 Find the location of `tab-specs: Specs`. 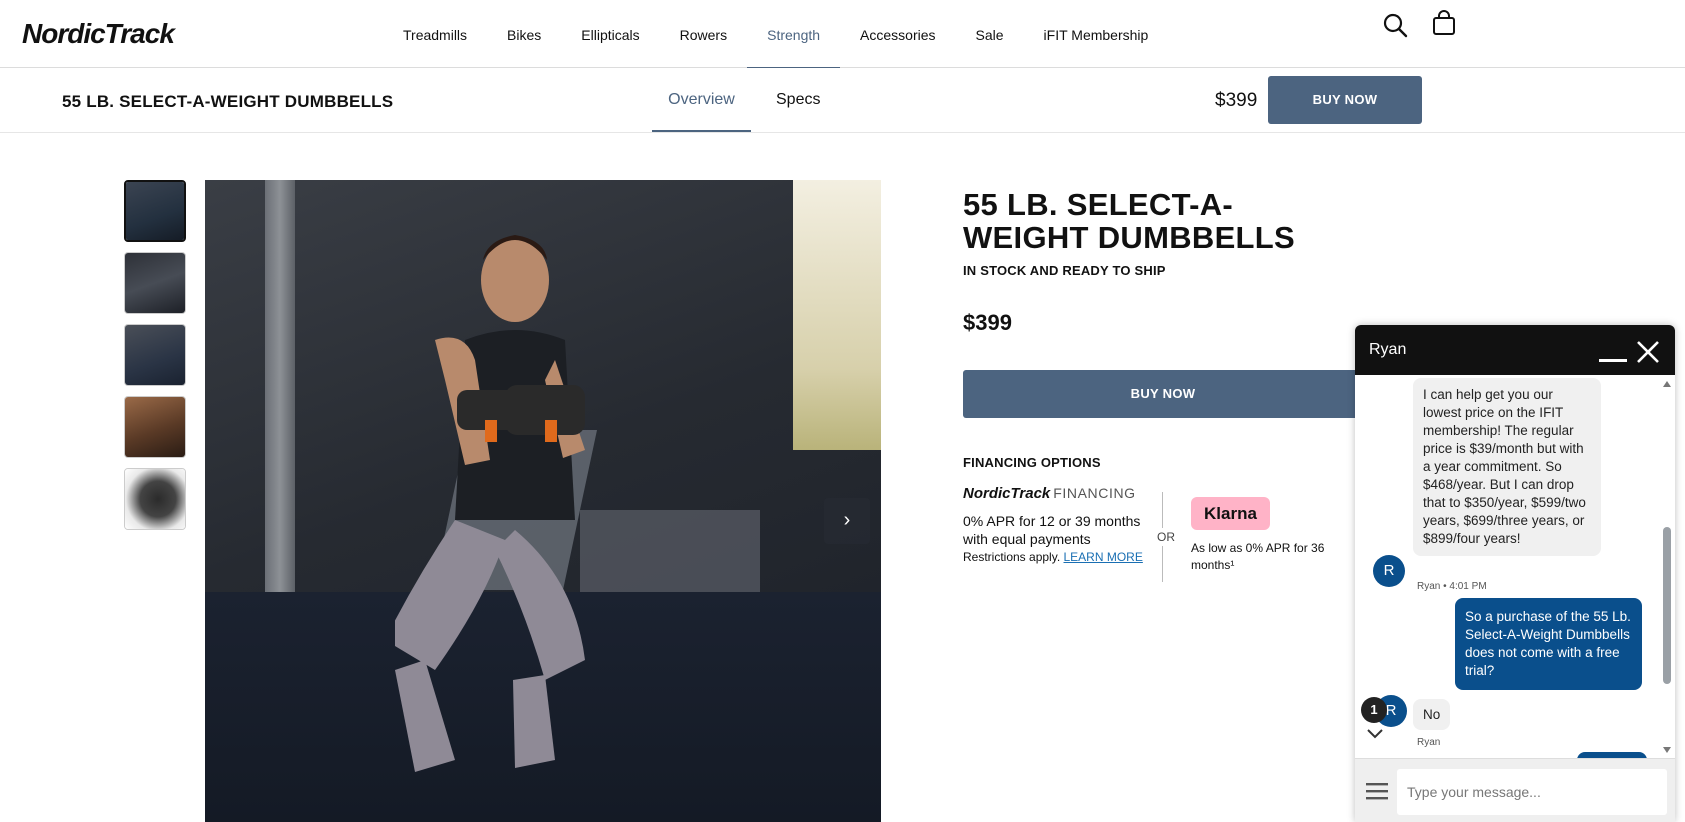

tab-specs: Specs is located at coordinates (798, 100).